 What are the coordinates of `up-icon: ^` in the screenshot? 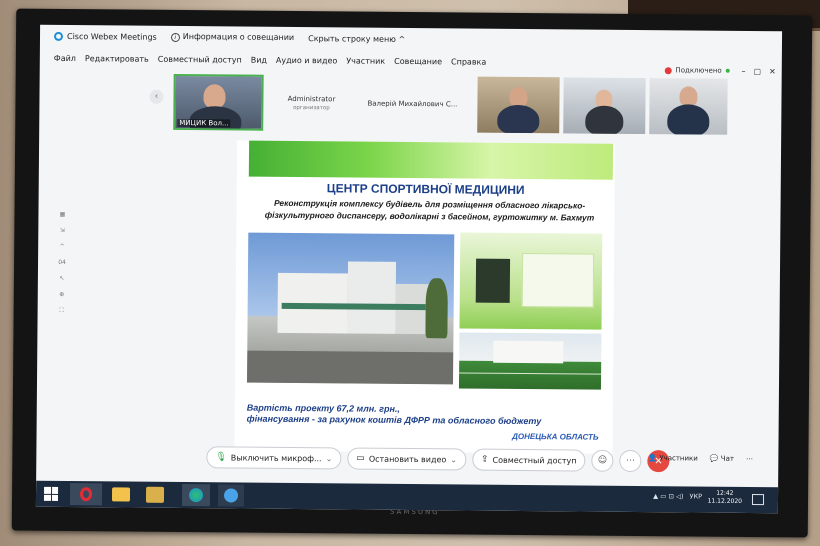 It's located at (62, 246).